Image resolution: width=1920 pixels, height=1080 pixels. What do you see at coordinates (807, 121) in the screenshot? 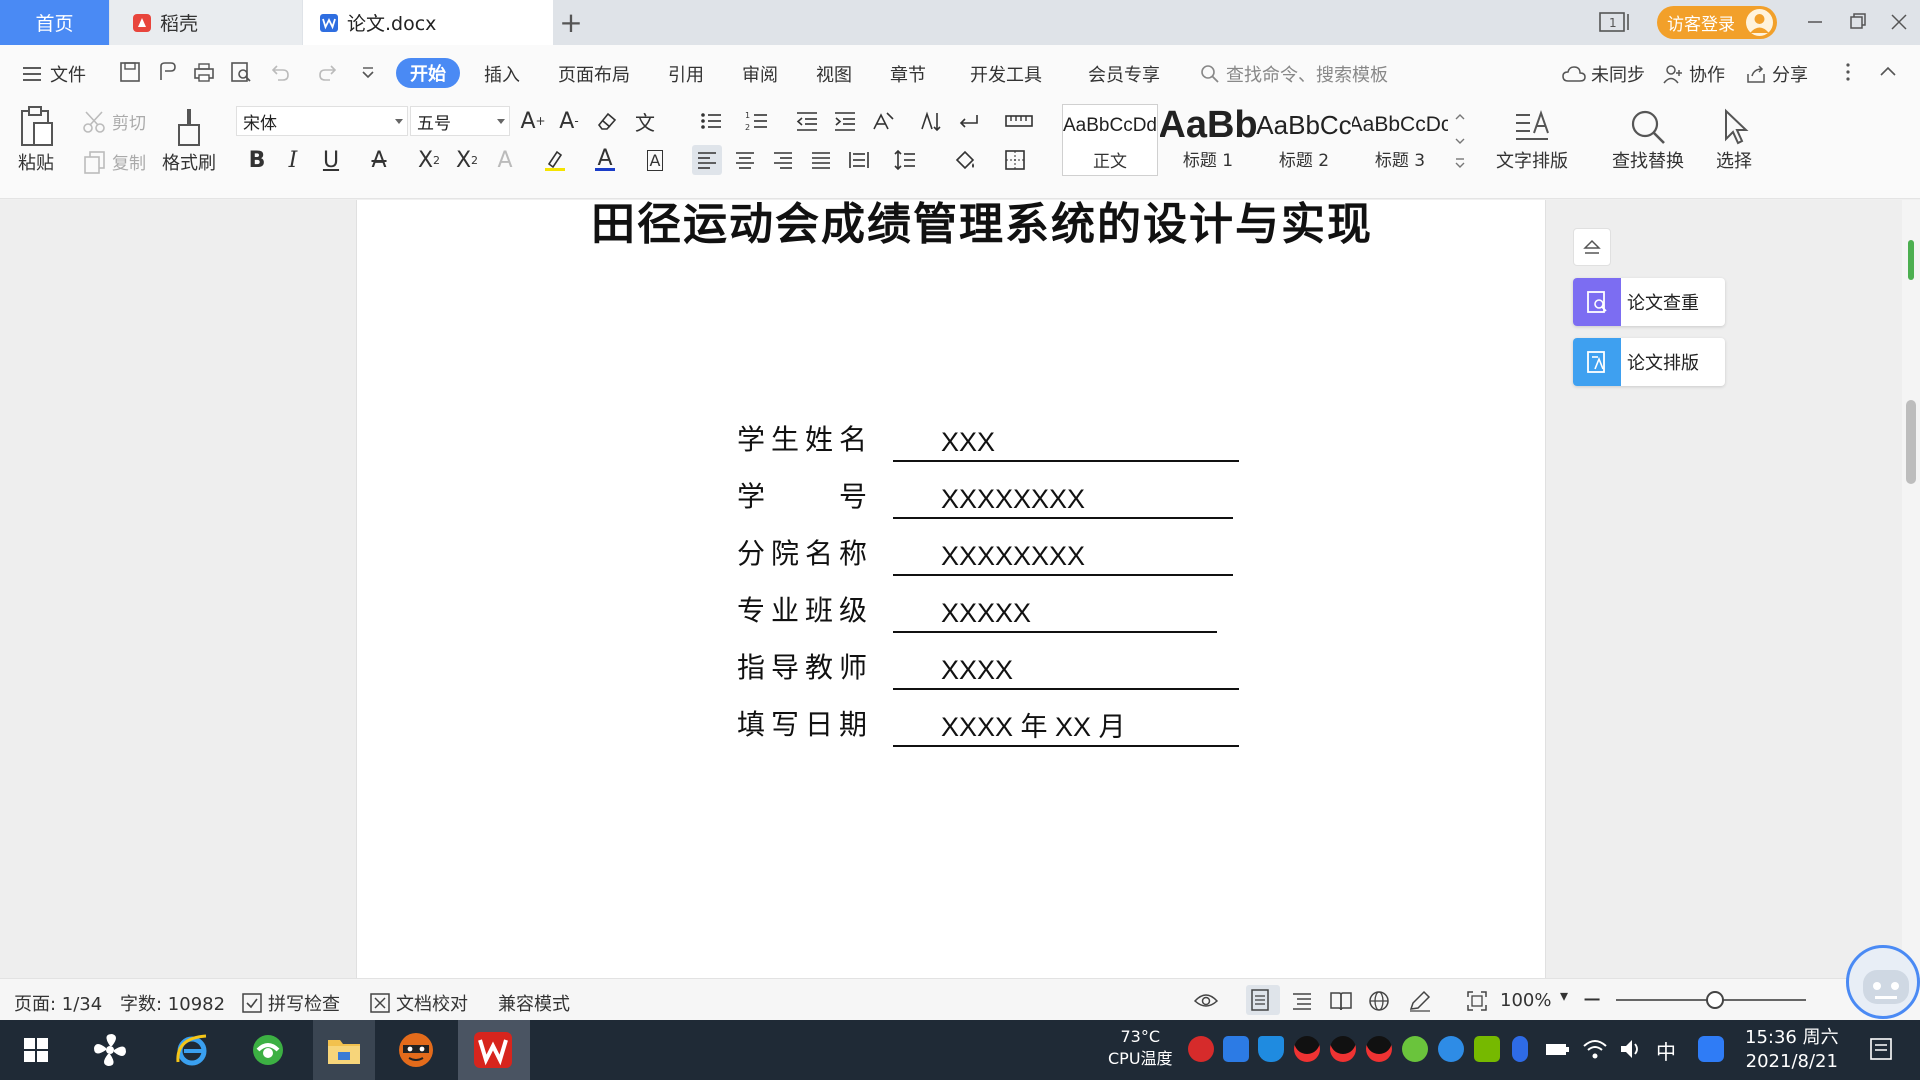
I see `decrease-indent-icon` at bounding box center [807, 121].